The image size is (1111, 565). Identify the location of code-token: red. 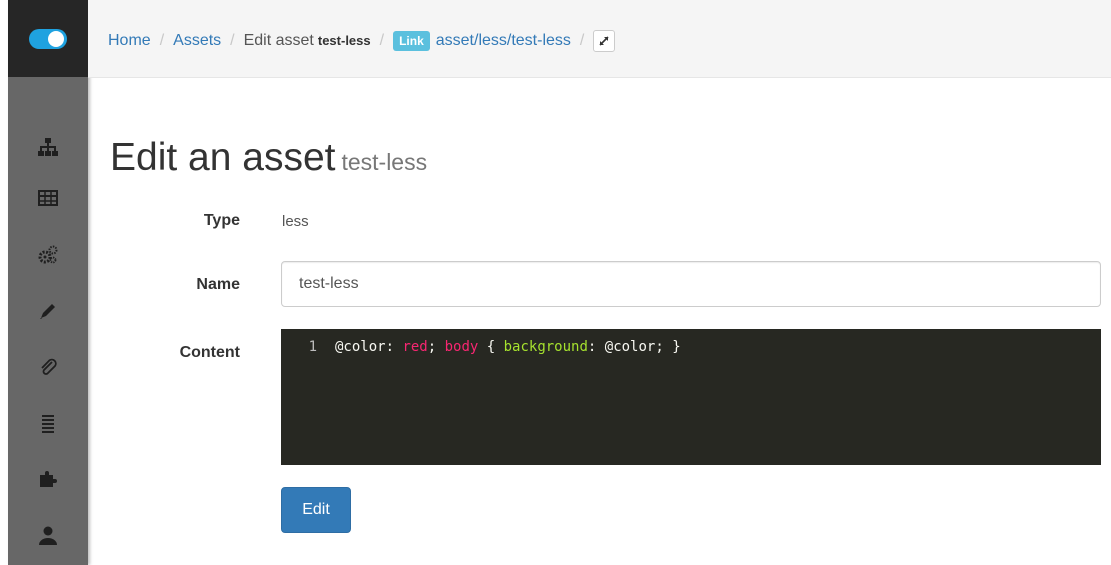
(415, 347).